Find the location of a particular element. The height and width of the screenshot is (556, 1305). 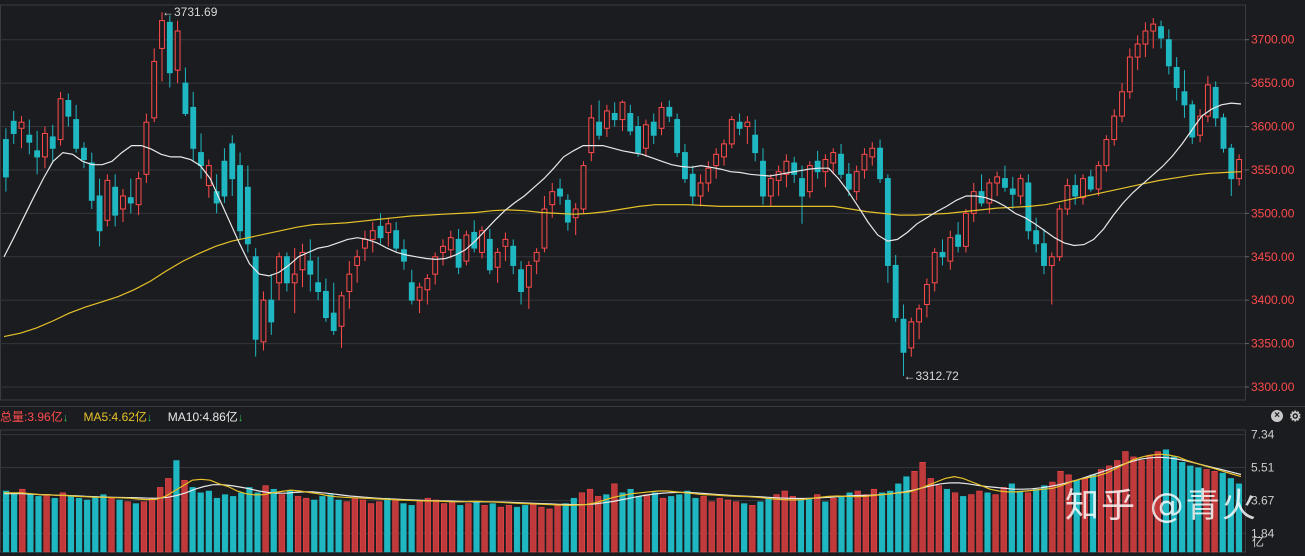

volume-legend: 总量:3.96亿↓ MA5:4.62亿↓ MA10:4.86亿↓ is located at coordinates (127, 417).